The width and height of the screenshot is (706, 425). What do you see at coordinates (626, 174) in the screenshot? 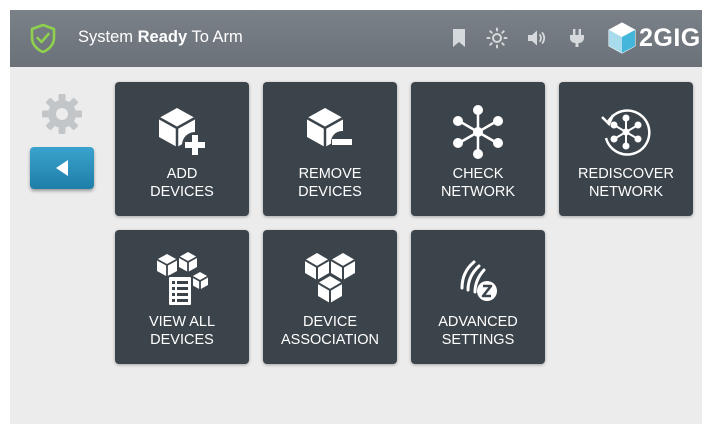
I see `tile-label-line1: REDISCOVER` at bounding box center [626, 174].